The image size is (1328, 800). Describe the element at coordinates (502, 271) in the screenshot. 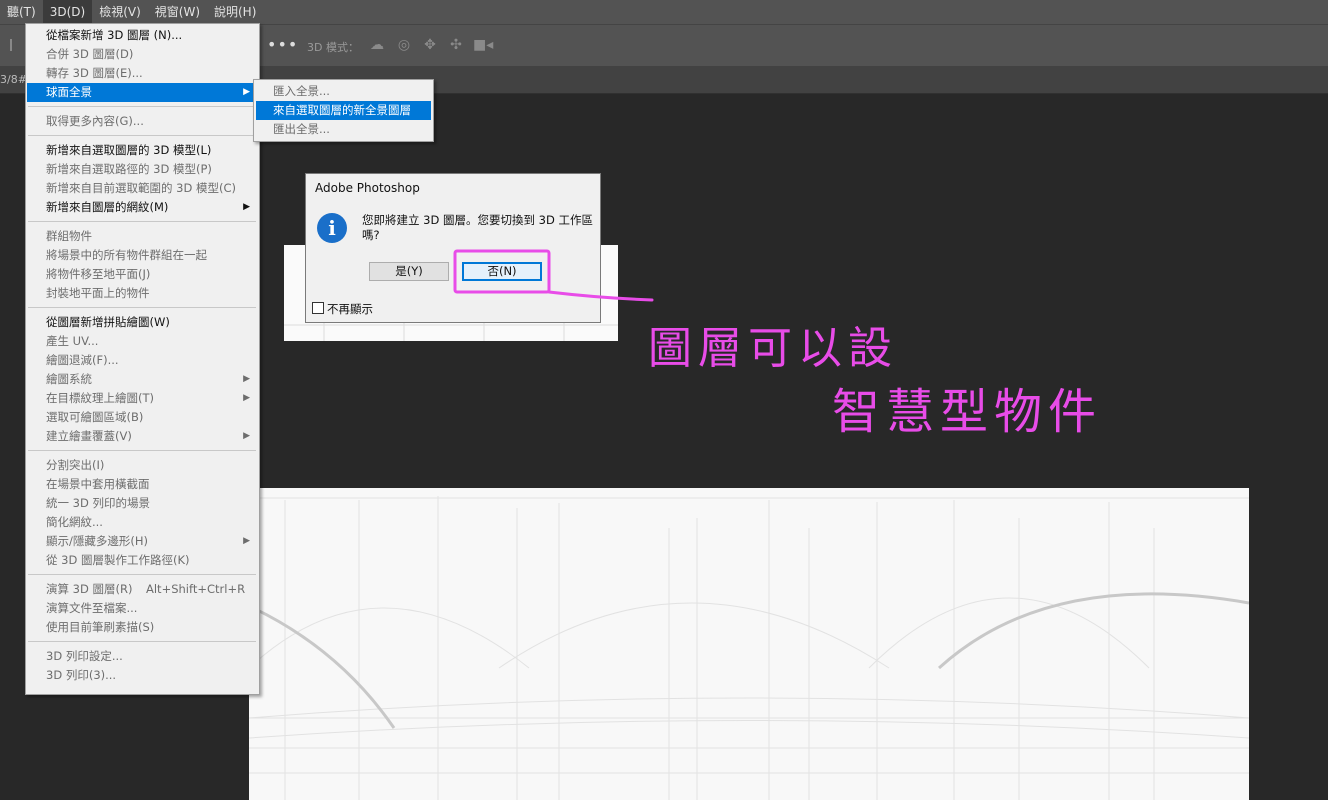

I see `no-button: 否(N)` at that location.